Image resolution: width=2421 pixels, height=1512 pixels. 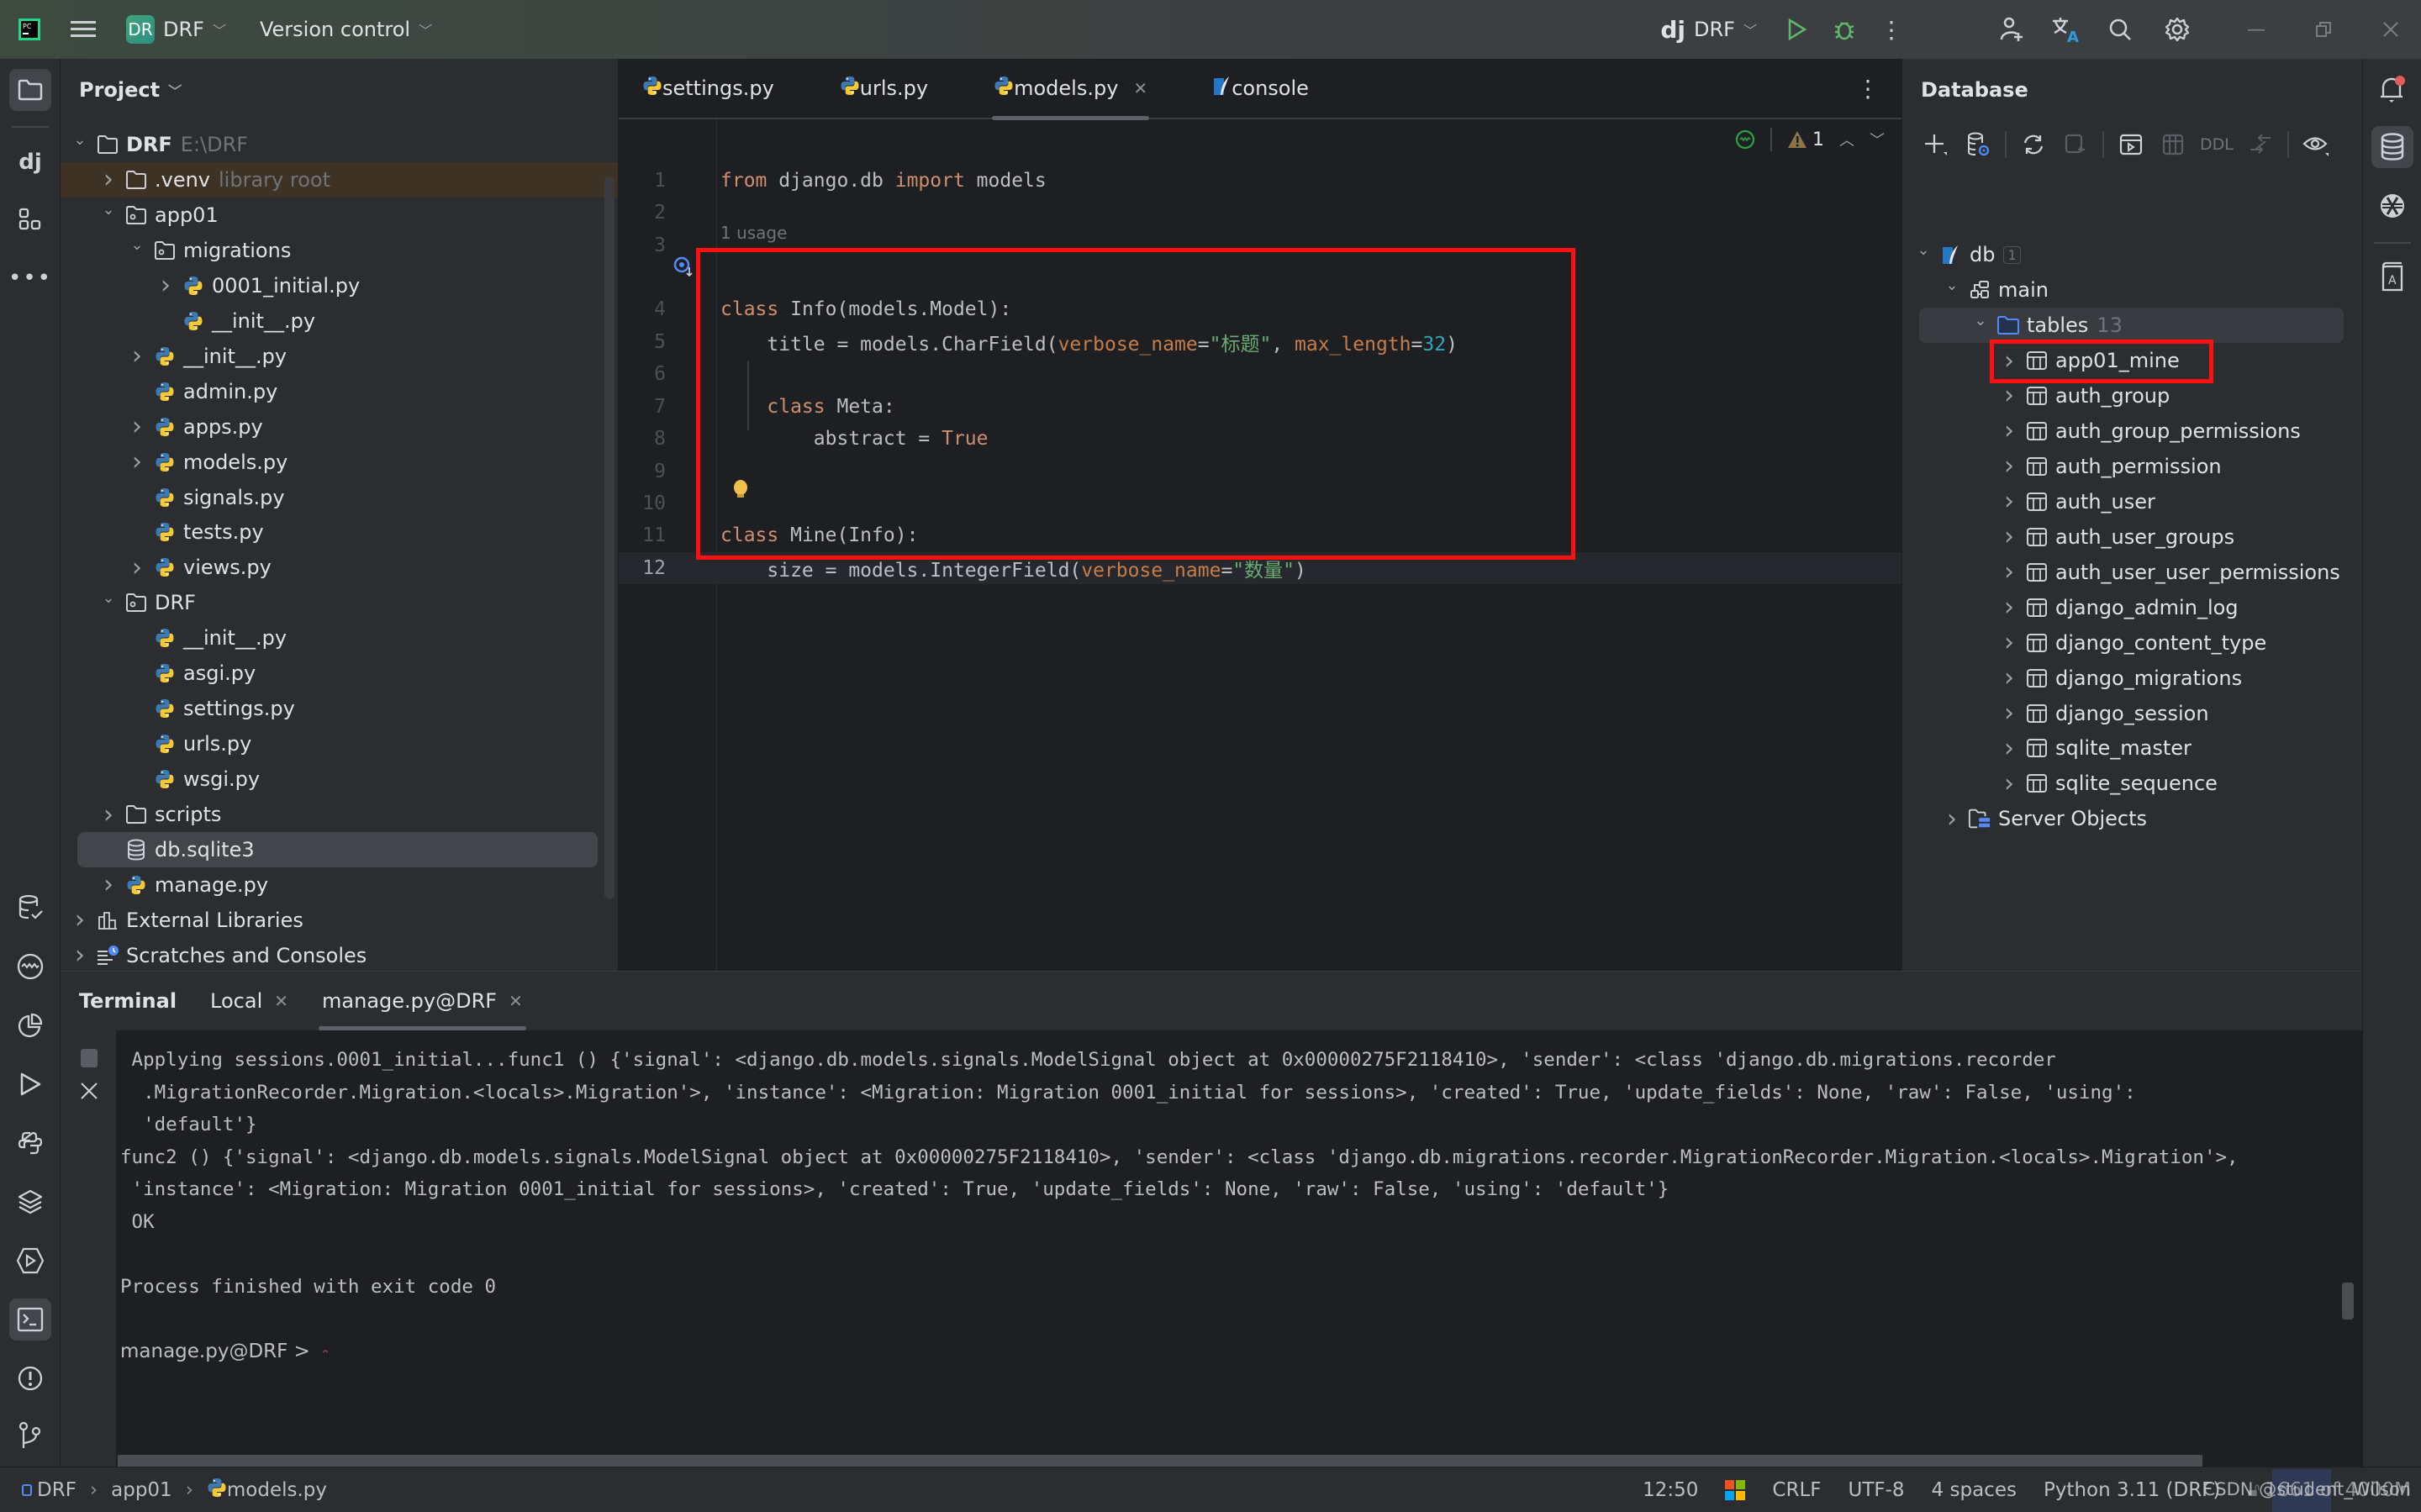 I want to click on project-tree-item: ⌄ DRF E:\DRF, so click(x=334, y=145).